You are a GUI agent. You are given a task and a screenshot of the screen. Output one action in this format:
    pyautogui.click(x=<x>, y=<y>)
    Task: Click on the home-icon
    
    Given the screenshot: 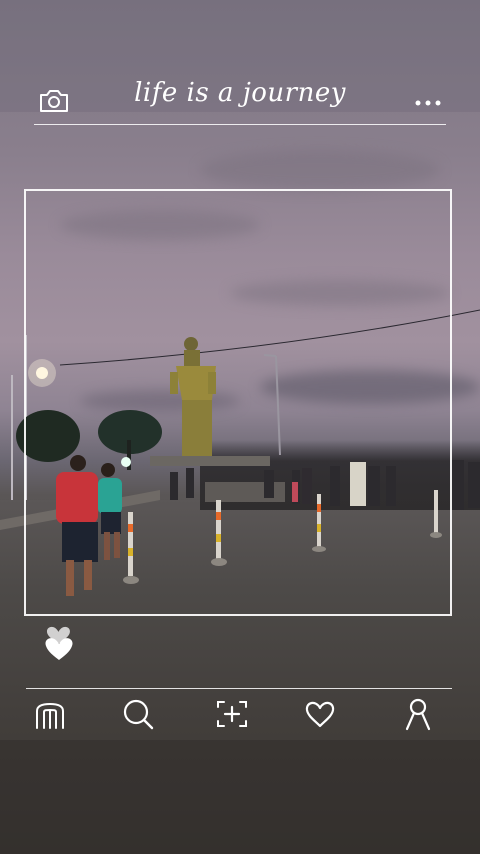 What is the action you would take?
    pyautogui.click(x=50, y=715)
    